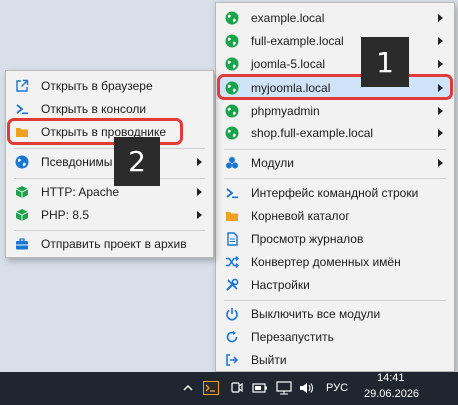 The width and height of the screenshot is (458, 405). I want to click on menu-item-stop-all-modules: Выключить все модули, so click(335, 314).